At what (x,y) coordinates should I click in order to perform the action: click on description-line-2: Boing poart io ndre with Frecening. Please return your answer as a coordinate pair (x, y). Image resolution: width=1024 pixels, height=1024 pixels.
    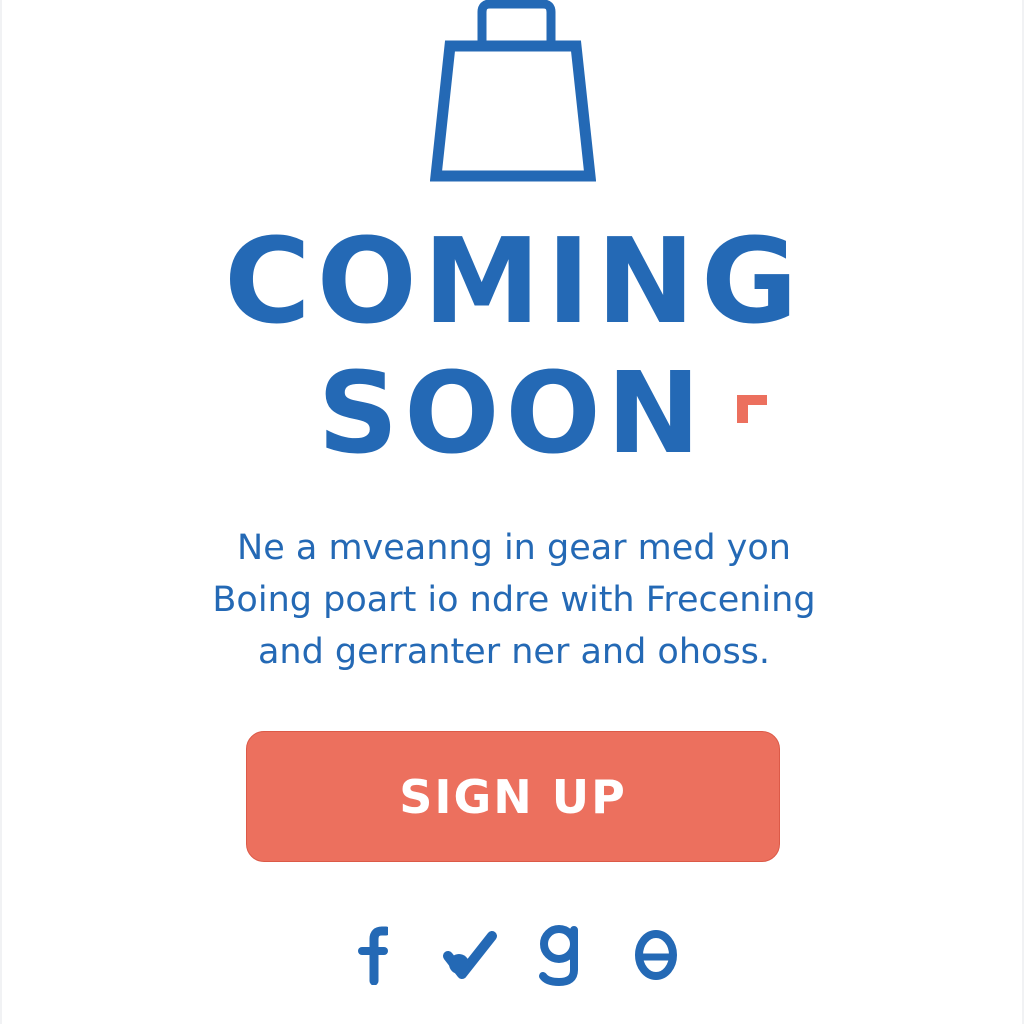
    Looking at the image, I should click on (514, 600).